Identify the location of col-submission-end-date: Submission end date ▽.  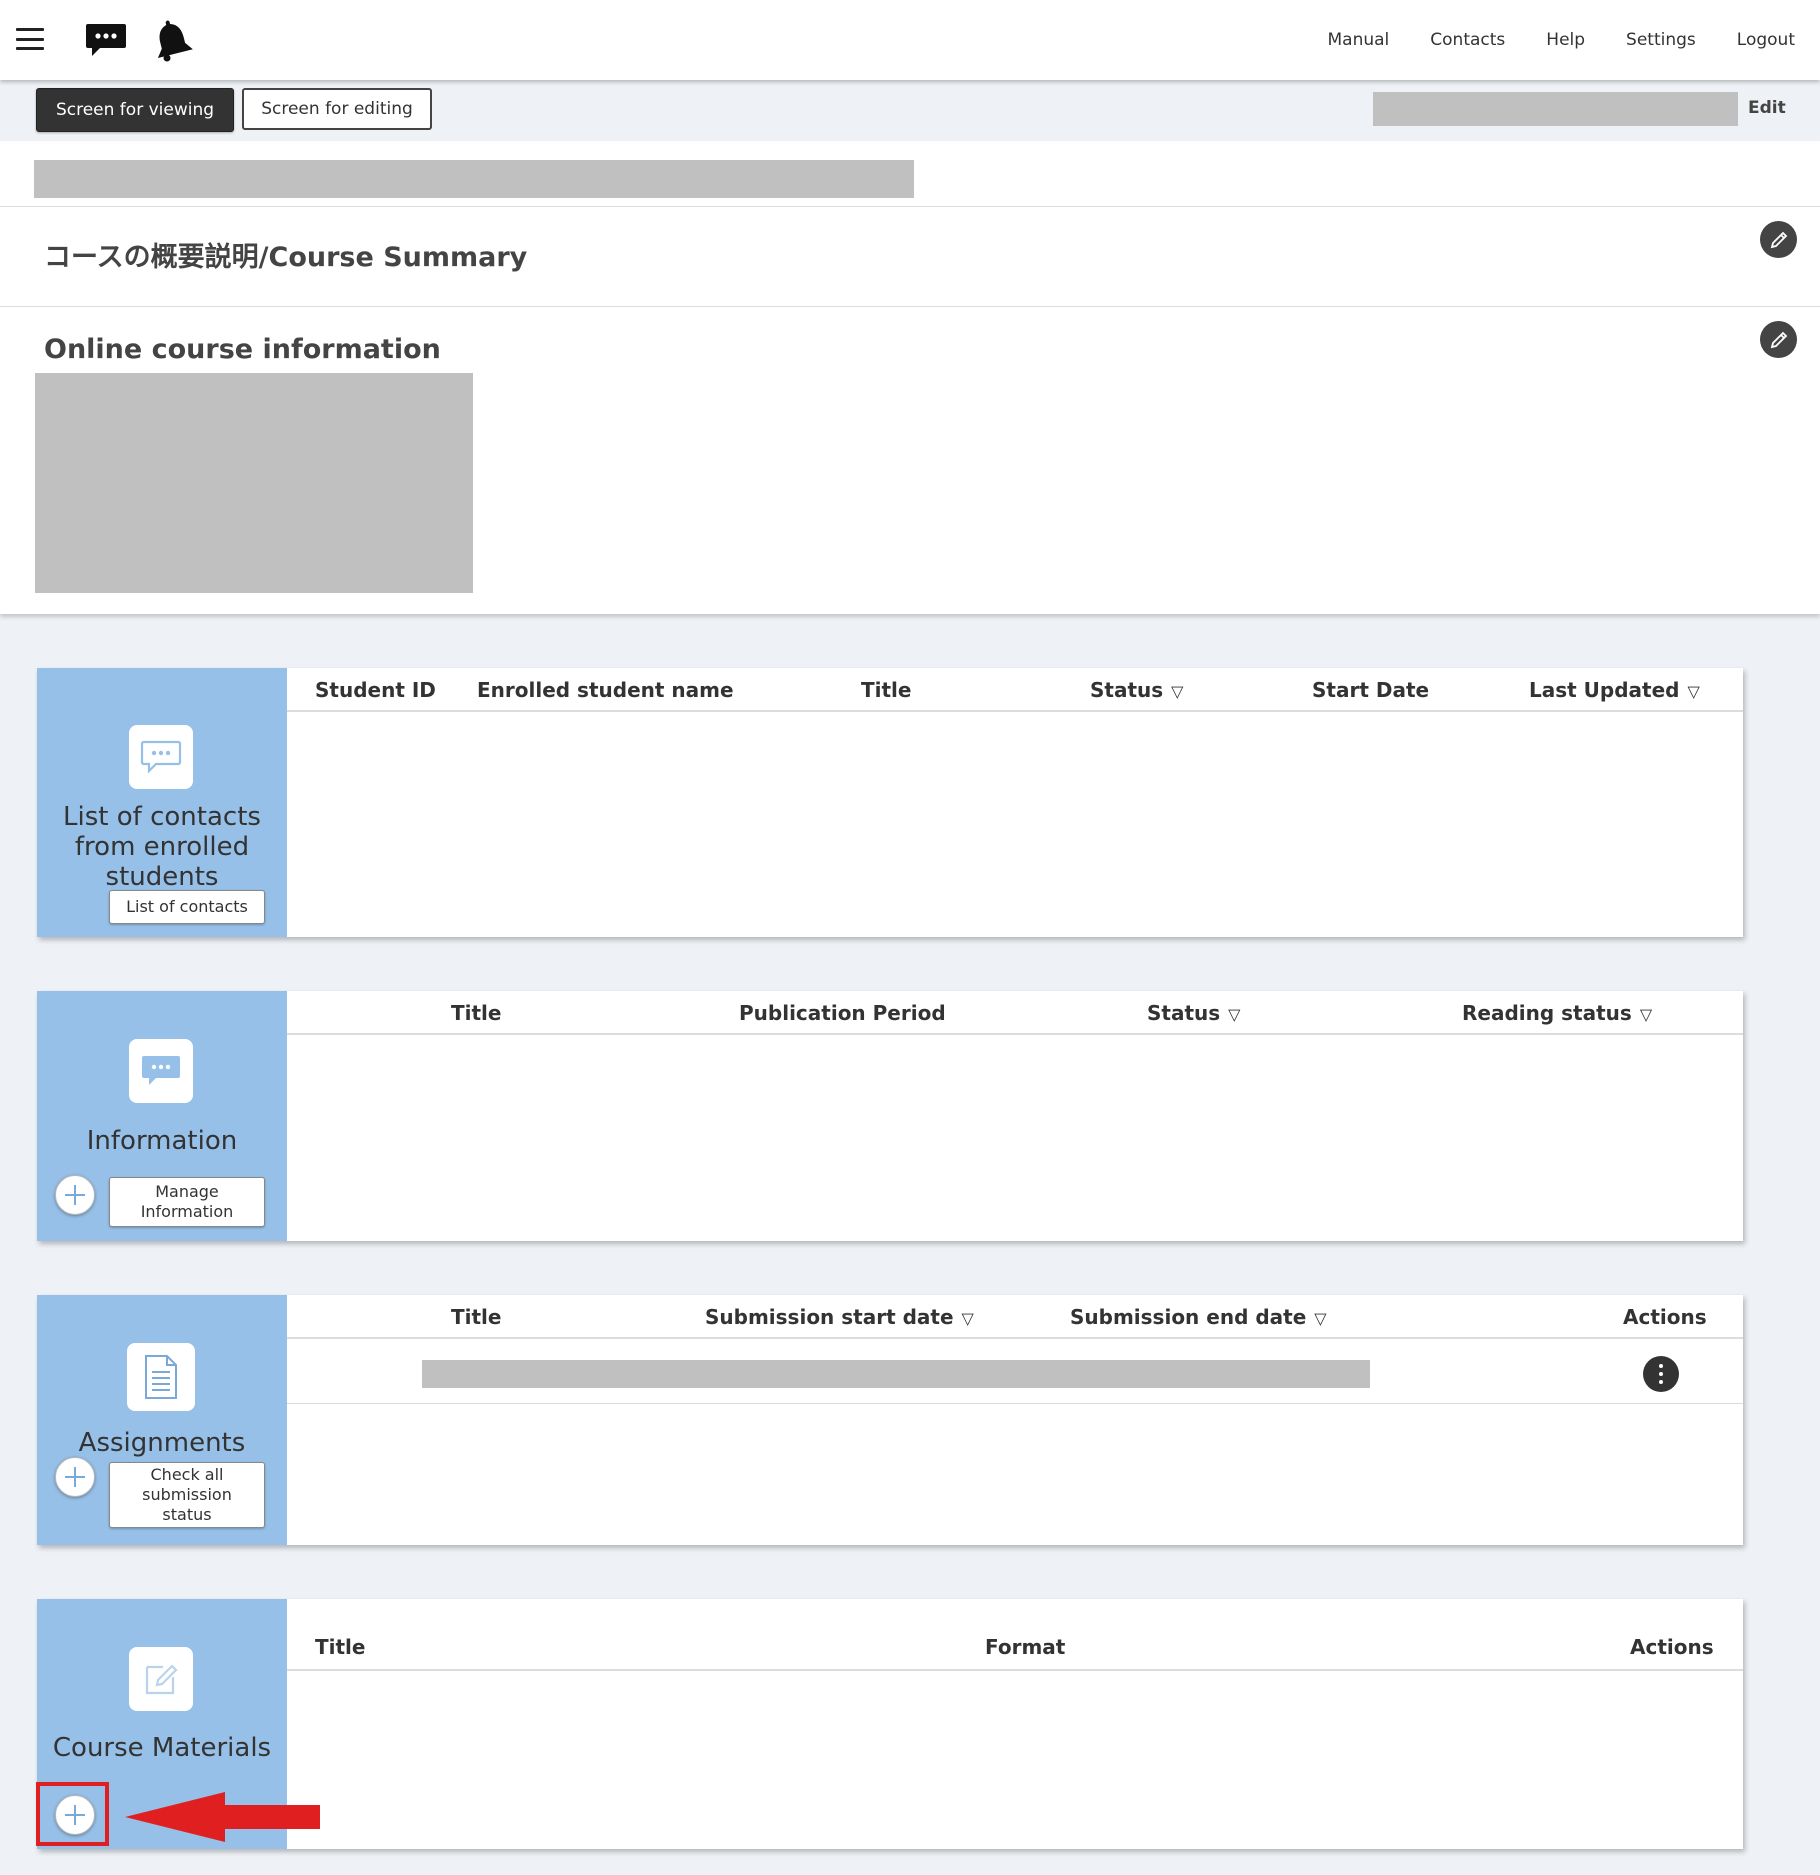
(1198, 1317).